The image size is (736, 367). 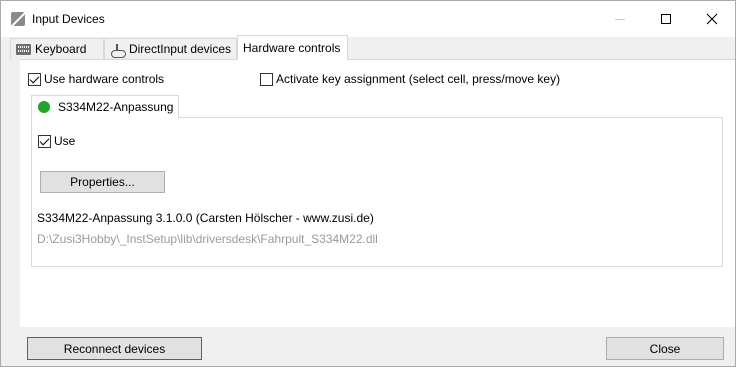 I want to click on keyboard-icon, so click(x=23, y=49).